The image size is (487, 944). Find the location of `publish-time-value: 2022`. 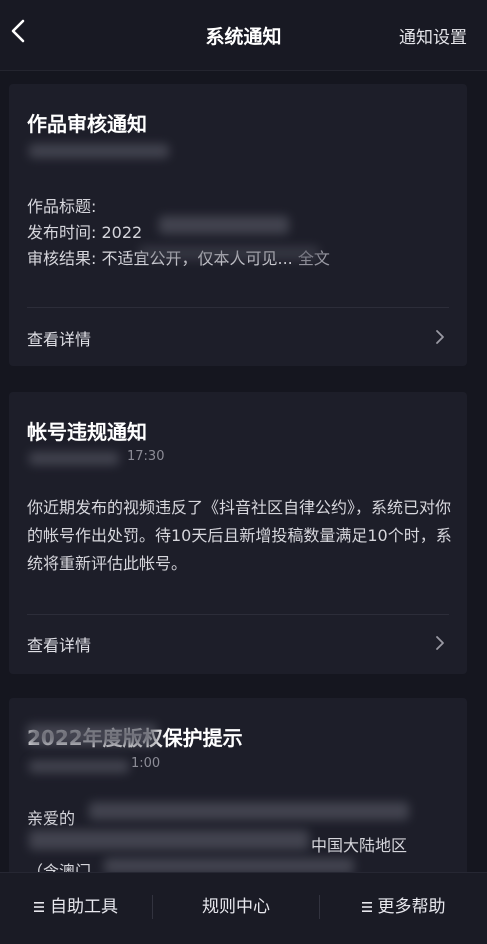

publish-time-value: 2022 is located at coordinates (122, 232).